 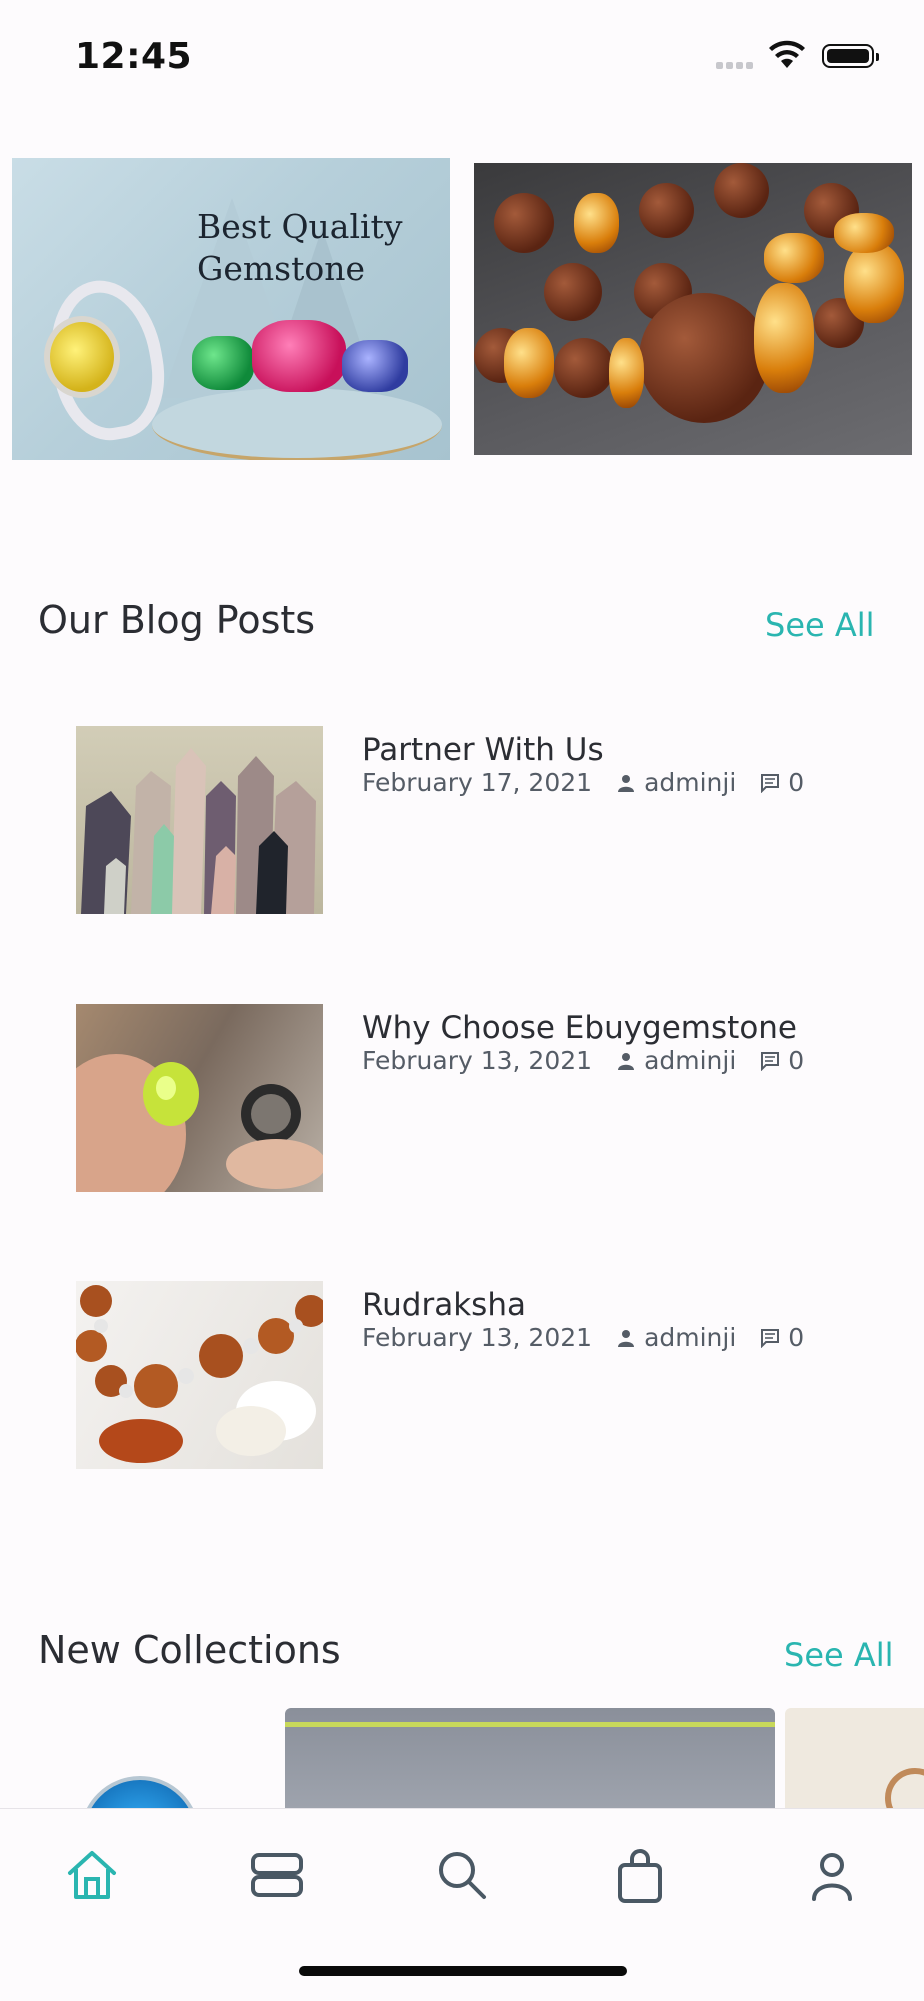 What do you see at coordinates (299, 356) in the screenshot?
I see `ruby-image` at bounding box center [299, 356].